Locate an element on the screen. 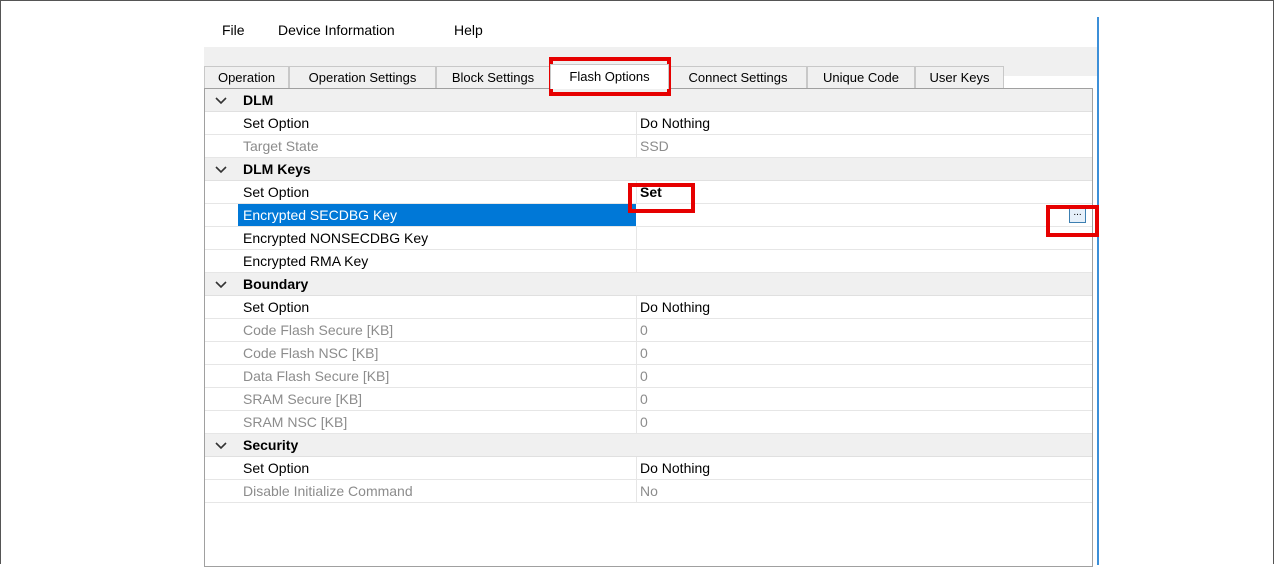  property-row: Data Flash Secure [KB] 0 is located at coordinates (648, 376).